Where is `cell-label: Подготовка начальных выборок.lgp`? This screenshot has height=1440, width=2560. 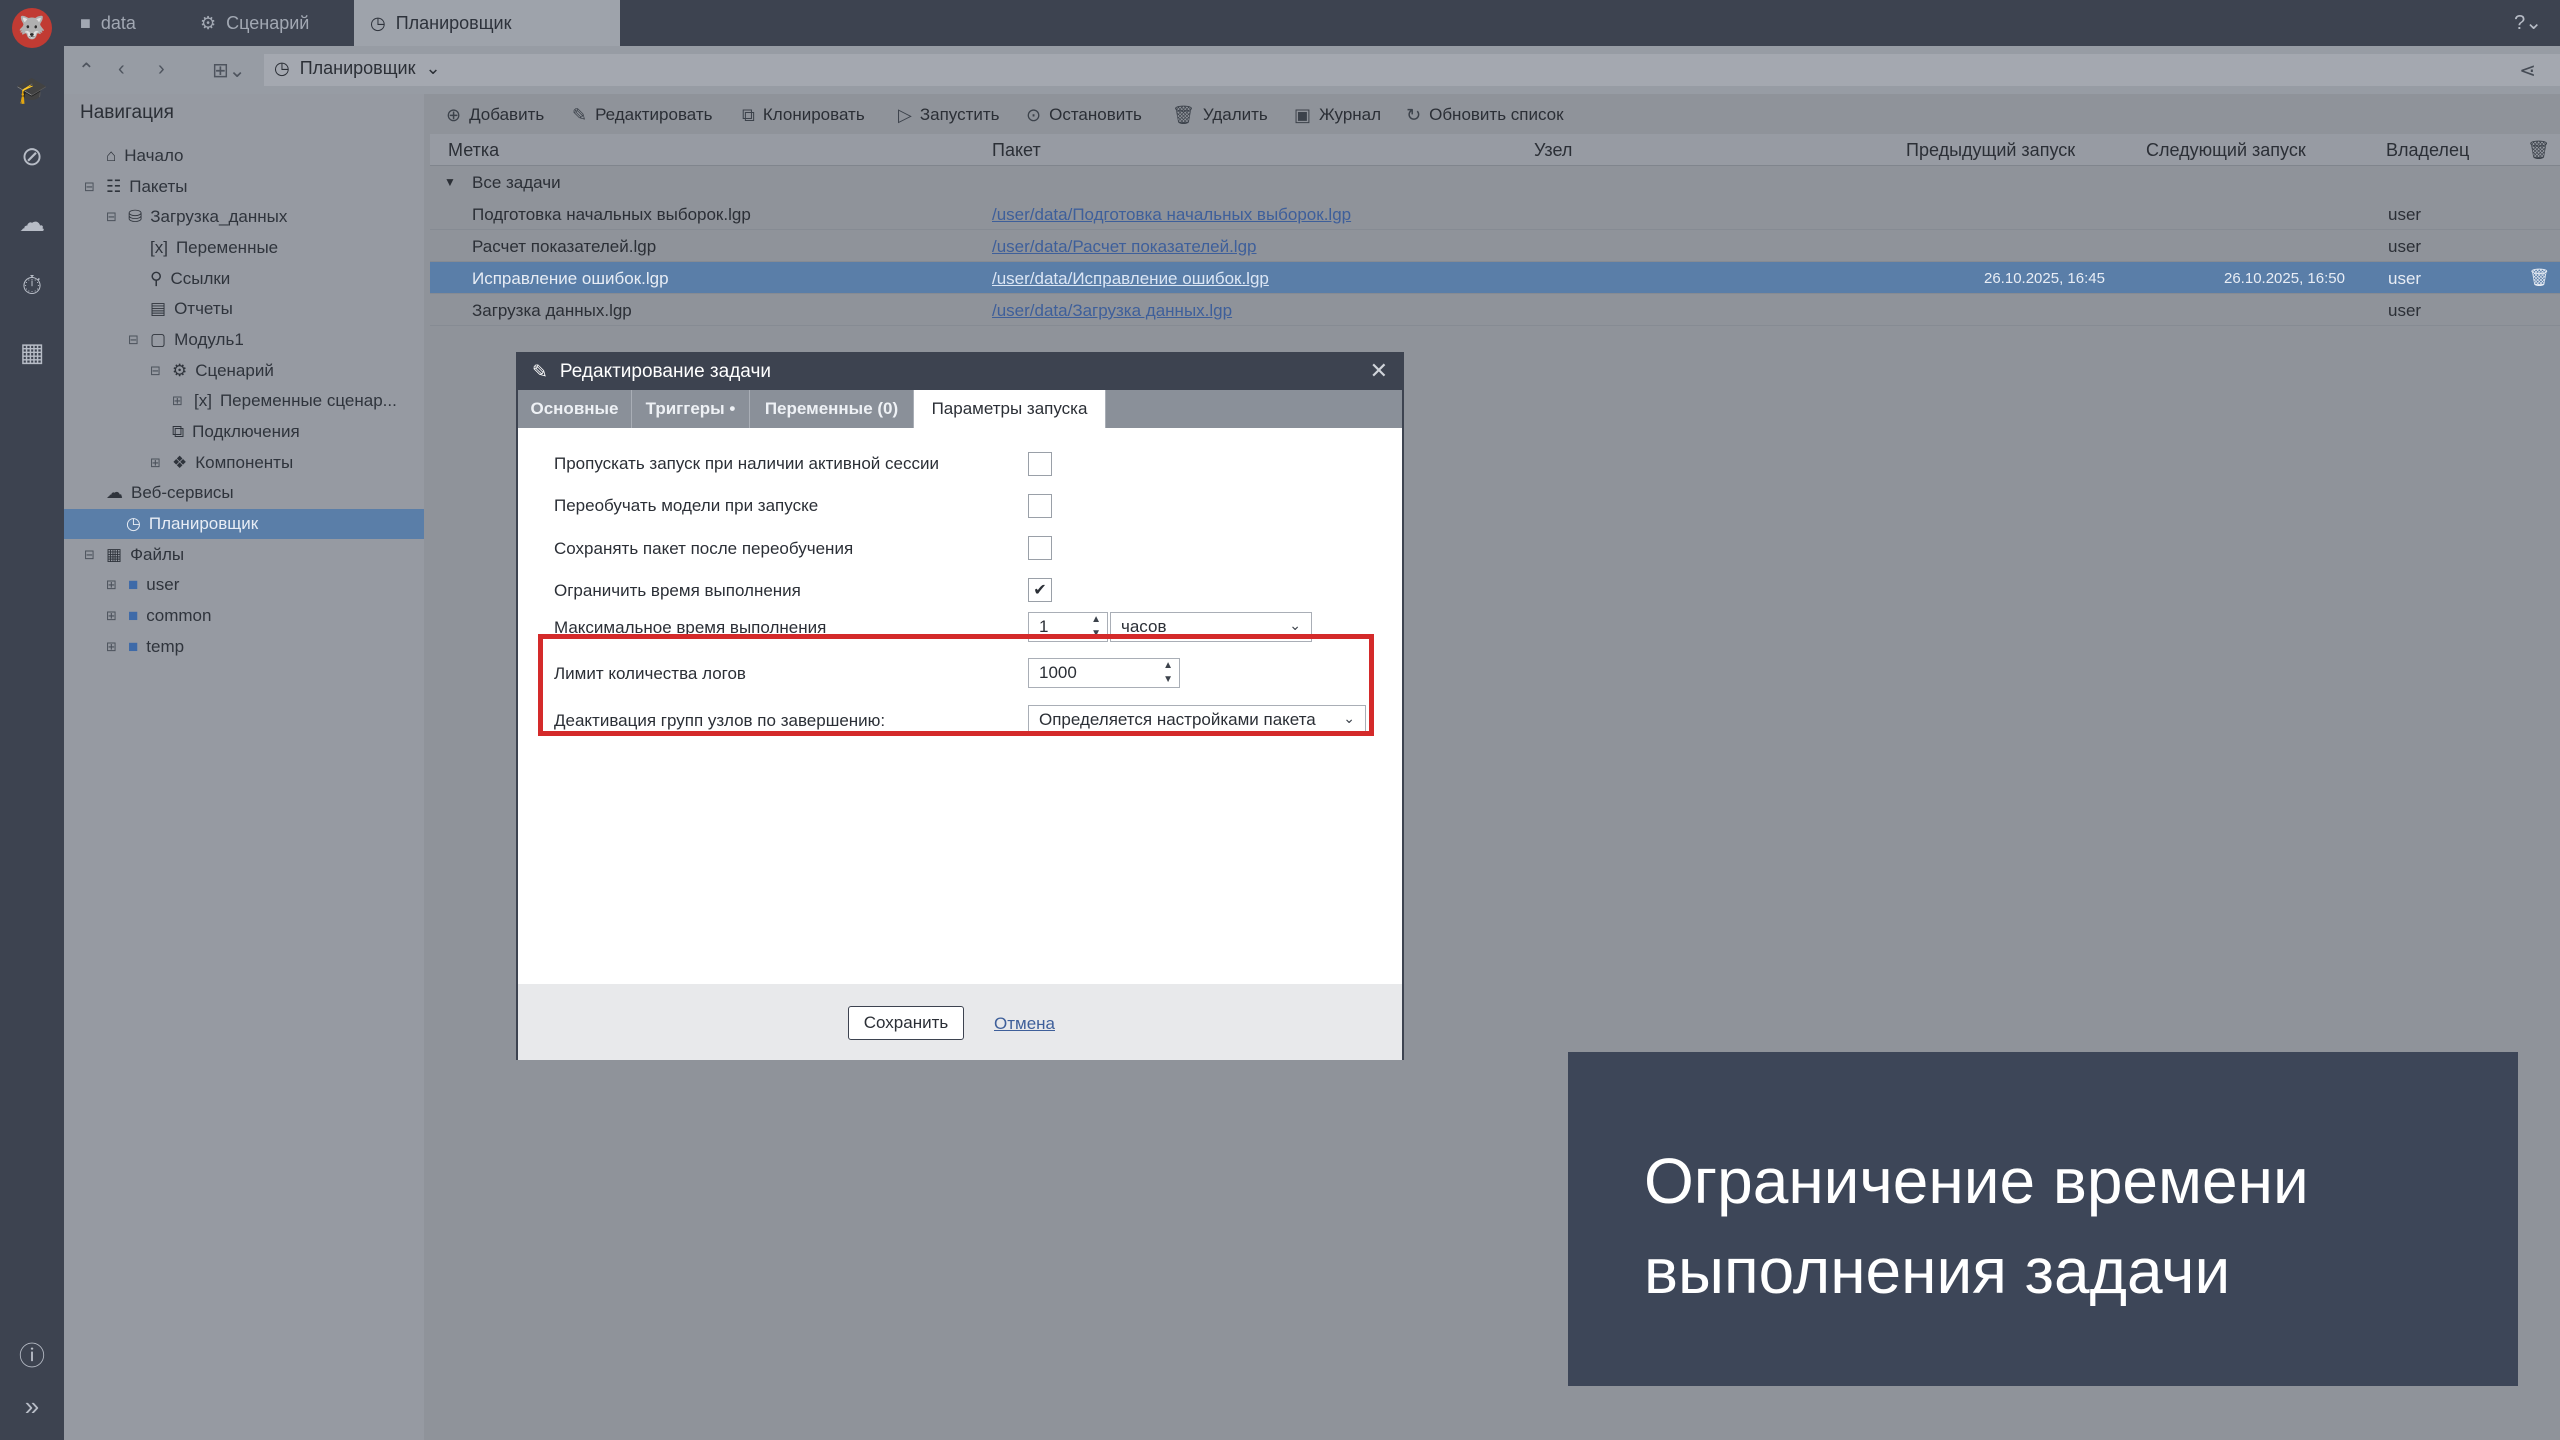 cell-label: Подготовка начальных выборок.lgp is located at coordinates (611, 214).